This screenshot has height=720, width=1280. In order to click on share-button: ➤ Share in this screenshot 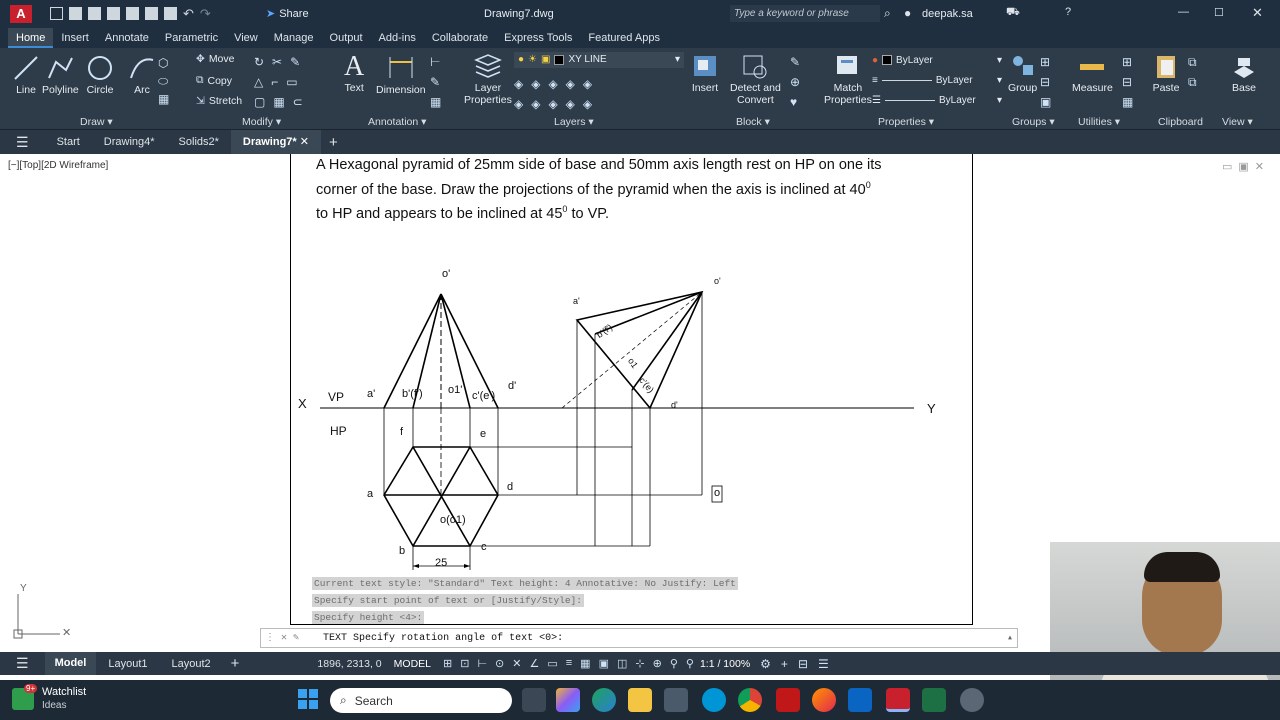, I will do `click(287, 14)`.